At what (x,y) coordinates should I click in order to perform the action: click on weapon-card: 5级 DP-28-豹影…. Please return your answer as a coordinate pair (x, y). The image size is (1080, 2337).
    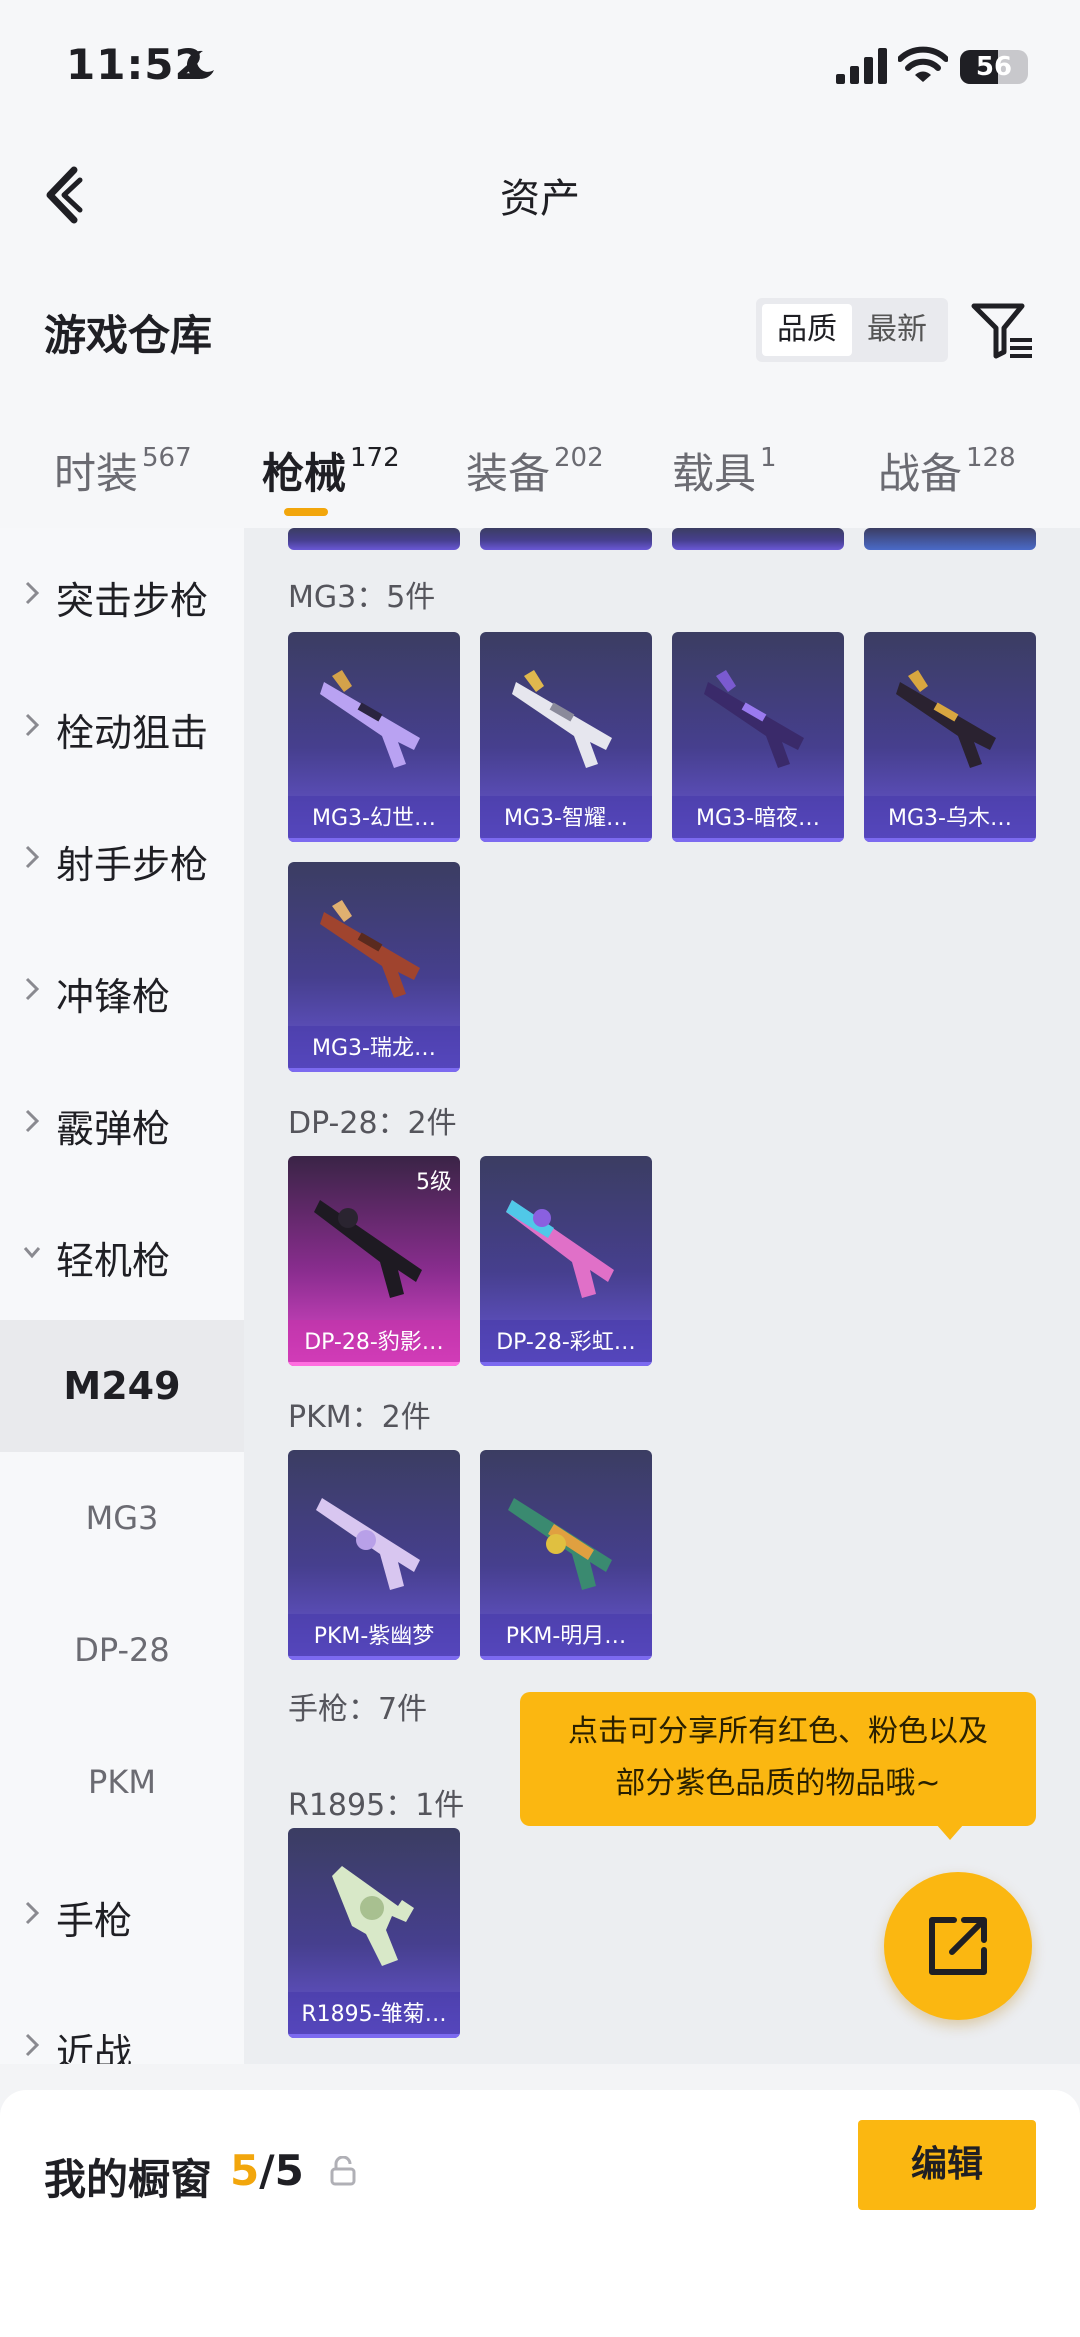
    Looking at the image, I should click on (374, 1261).